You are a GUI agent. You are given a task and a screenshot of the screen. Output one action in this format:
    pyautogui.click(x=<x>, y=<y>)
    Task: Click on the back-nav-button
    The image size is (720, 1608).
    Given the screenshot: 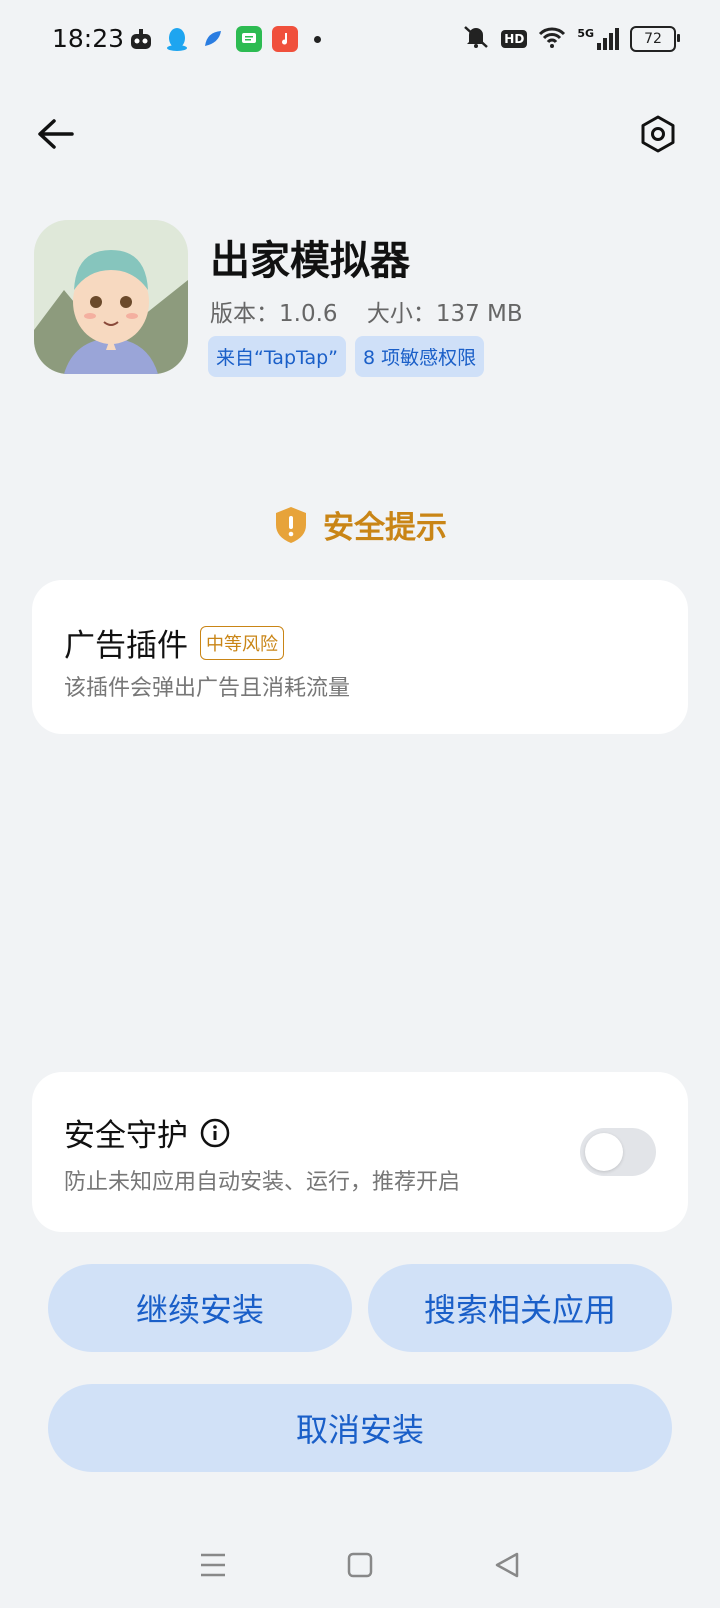 What is the action you would take?
    pyautogui.click(x=507, y=1565)
    